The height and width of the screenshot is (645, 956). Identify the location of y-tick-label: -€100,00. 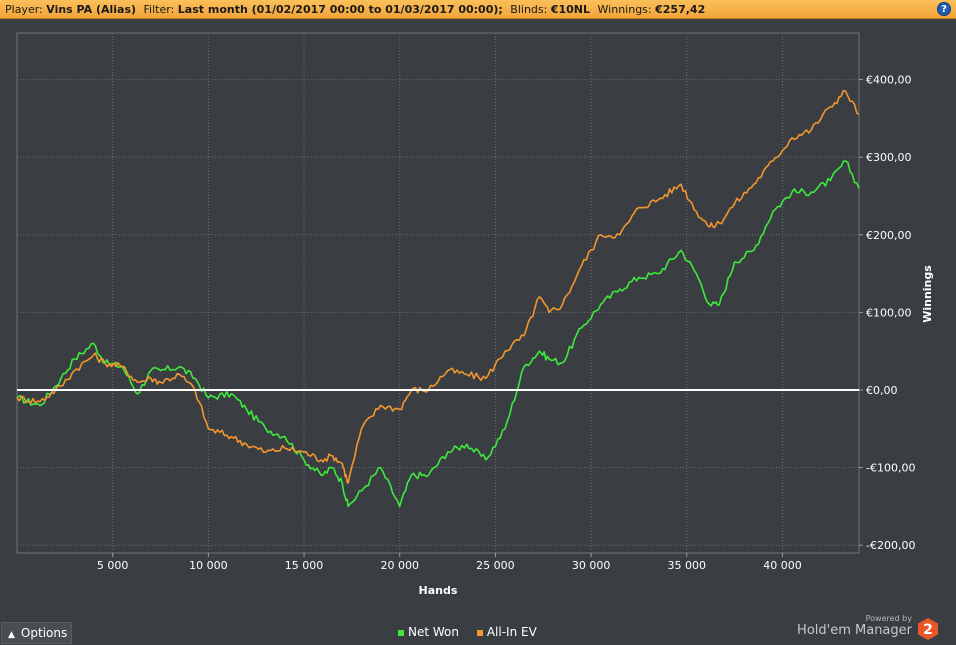
(890, 468).